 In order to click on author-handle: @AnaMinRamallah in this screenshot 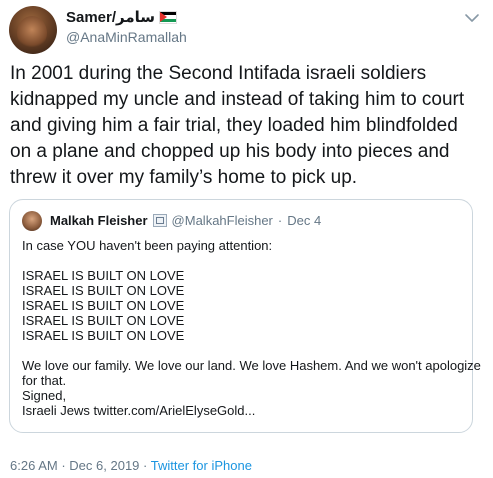, I will do `click(126, 37)`.